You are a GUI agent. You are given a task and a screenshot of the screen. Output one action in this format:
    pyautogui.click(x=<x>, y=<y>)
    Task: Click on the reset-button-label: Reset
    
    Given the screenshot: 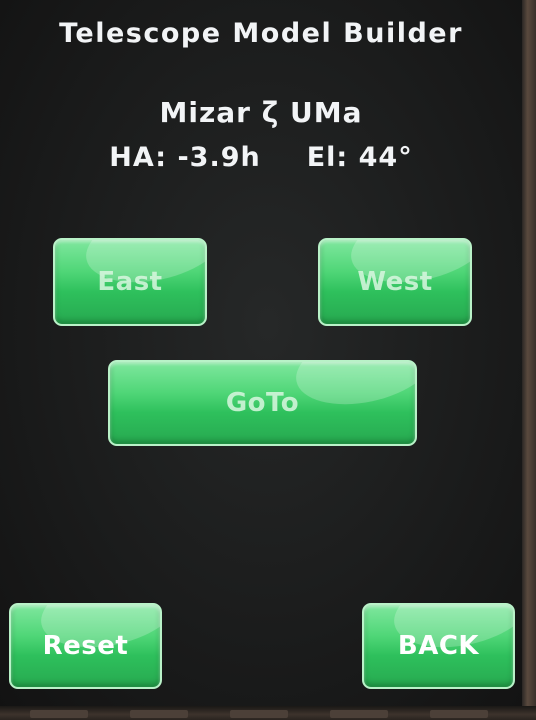 What is the action you would take?
    pyautogui.click(x=85, y=646)
    